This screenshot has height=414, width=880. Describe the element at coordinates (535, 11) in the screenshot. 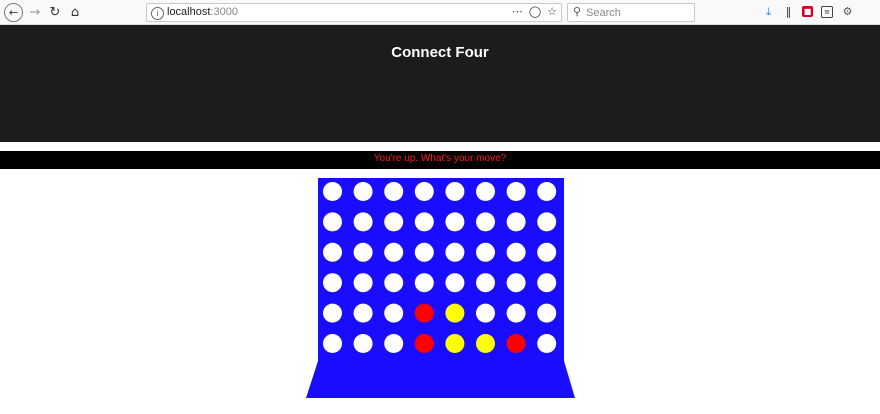

I see `pocket-icon: ◯` at that location.